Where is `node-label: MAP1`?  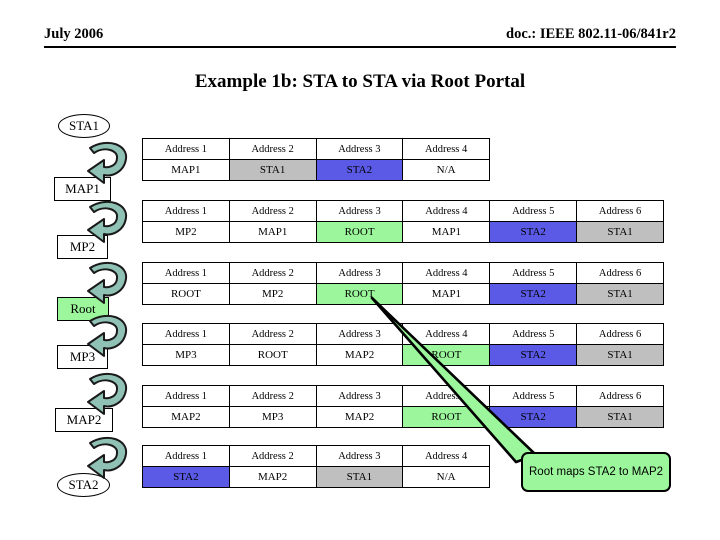
node-label: MAP1 is located at coordinates (82, 188).